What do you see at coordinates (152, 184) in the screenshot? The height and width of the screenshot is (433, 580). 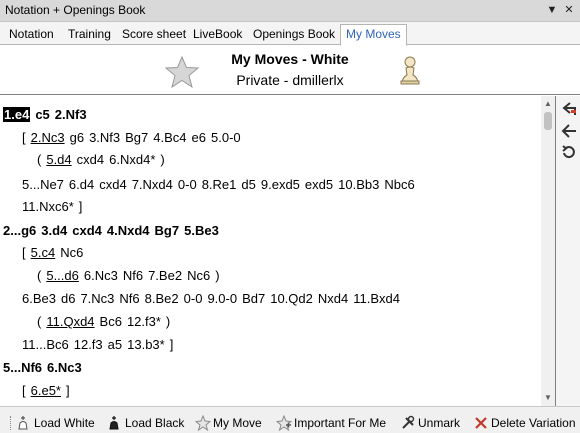 I see `move-token: 7.Nxd4` at bounding box center [152, 184].